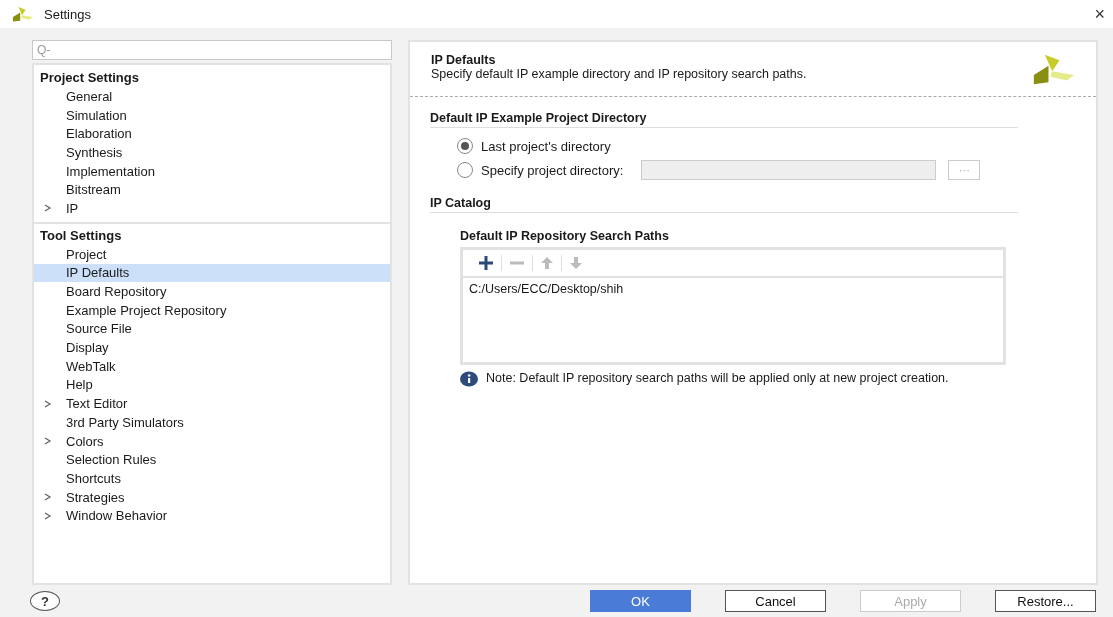 The image size is (1113, 617). I want to click on note-text: Note: Default IP repository search paths will be applied only at new project creation., so click(717, 379).